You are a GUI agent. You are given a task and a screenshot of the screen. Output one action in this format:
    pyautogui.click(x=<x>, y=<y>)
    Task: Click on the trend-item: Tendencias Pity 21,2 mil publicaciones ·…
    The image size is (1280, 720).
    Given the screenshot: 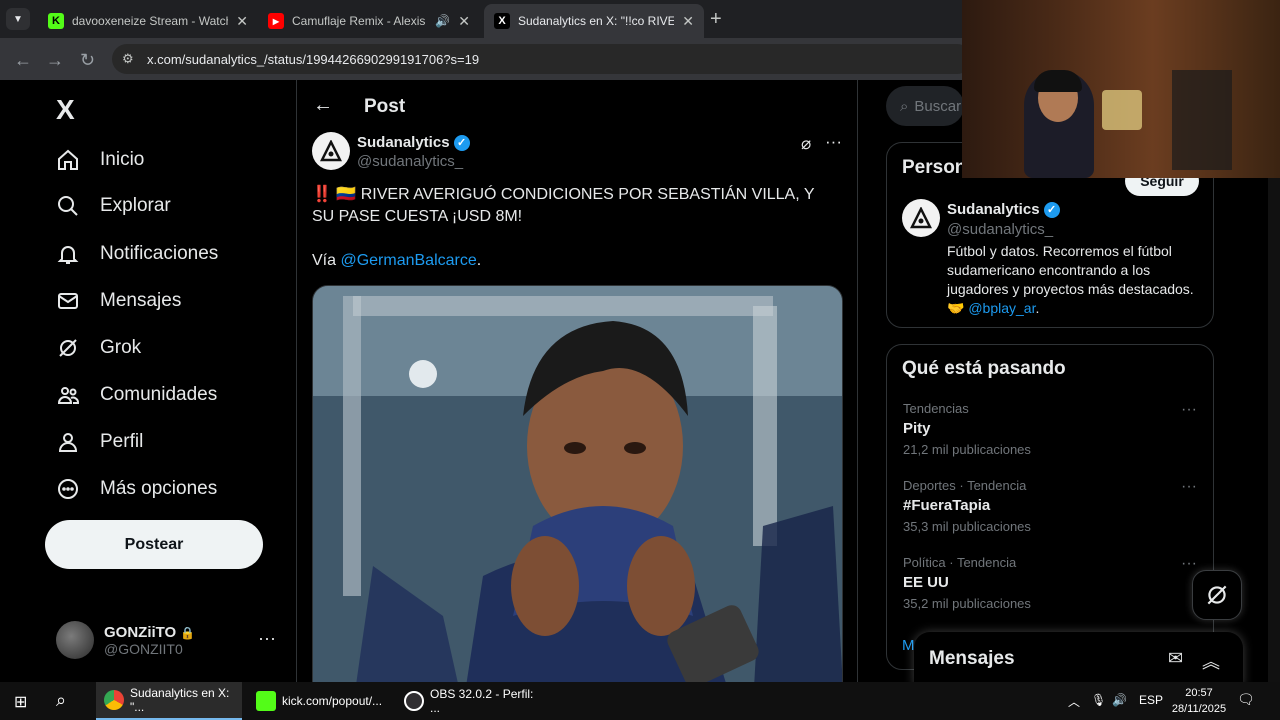 What is the action you would take?
    pyautogui.click(x=1053, y=429)
    